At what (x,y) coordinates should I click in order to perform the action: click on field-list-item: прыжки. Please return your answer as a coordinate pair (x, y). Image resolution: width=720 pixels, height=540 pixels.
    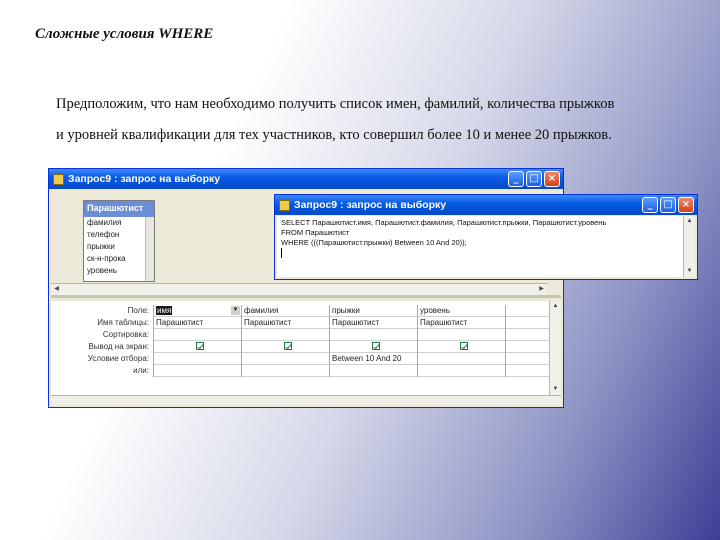
    Looking at the image, I should click on (119, 247).